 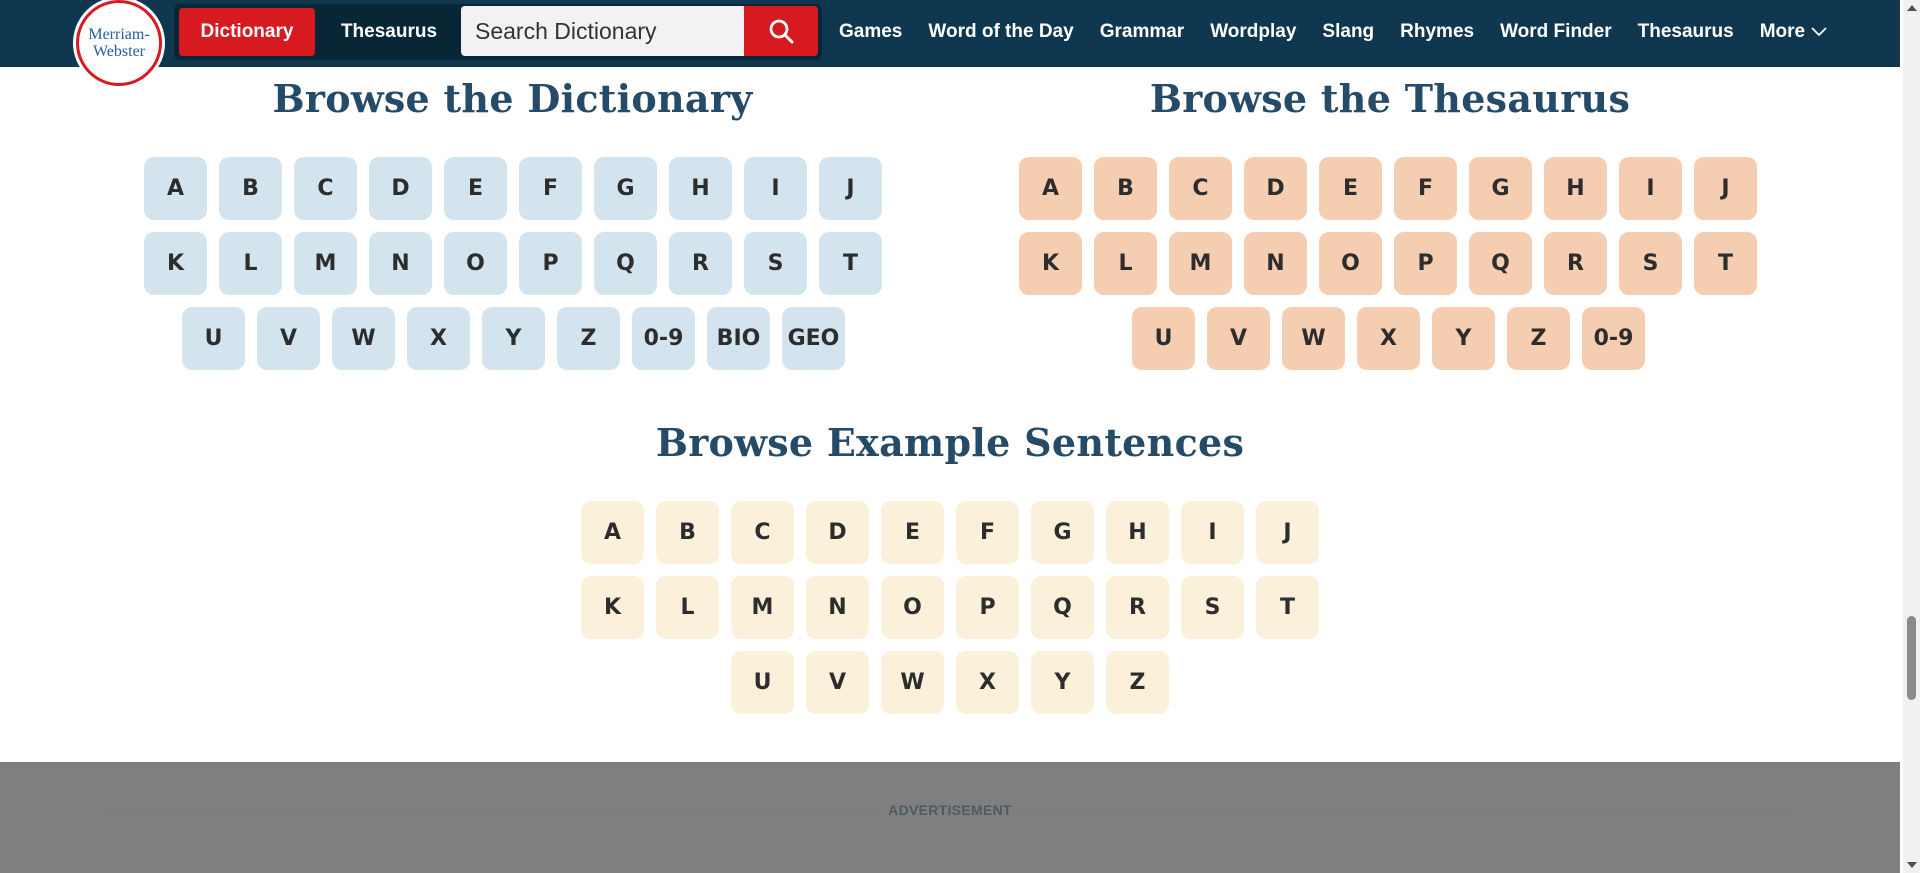 I want to click on sentences-letter-i: I, so click(x=1212, y=532).